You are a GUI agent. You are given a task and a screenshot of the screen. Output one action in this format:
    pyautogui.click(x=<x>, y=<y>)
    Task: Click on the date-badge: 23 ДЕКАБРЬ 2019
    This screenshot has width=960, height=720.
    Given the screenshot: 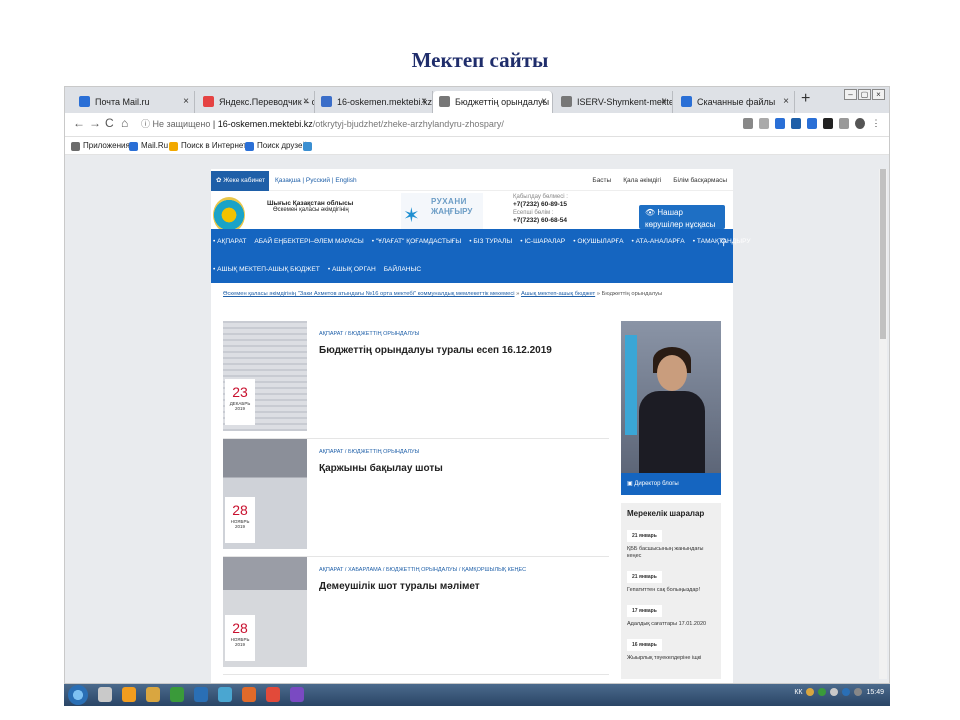 What is the action you would take?
    pyautogui.click(x=240, y=402)
    